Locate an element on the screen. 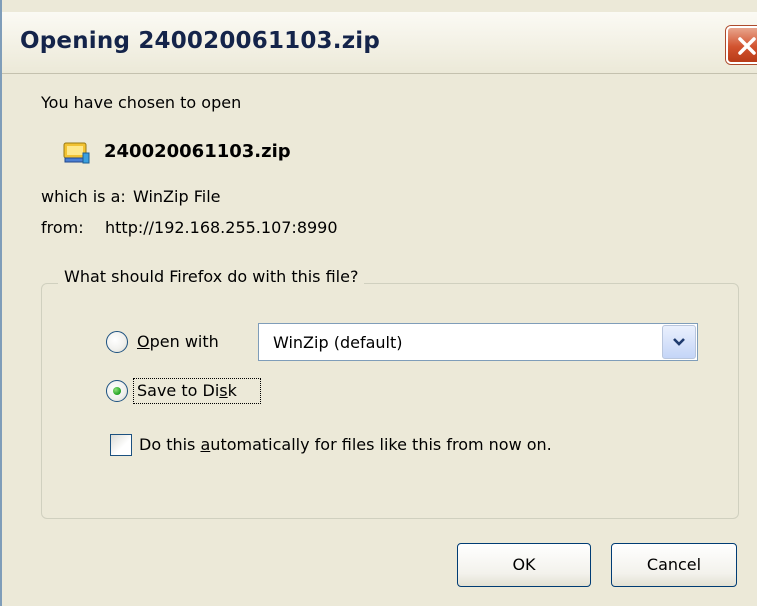  save-to-disk-label: Save to Disk is located at coordinates (187, 390).